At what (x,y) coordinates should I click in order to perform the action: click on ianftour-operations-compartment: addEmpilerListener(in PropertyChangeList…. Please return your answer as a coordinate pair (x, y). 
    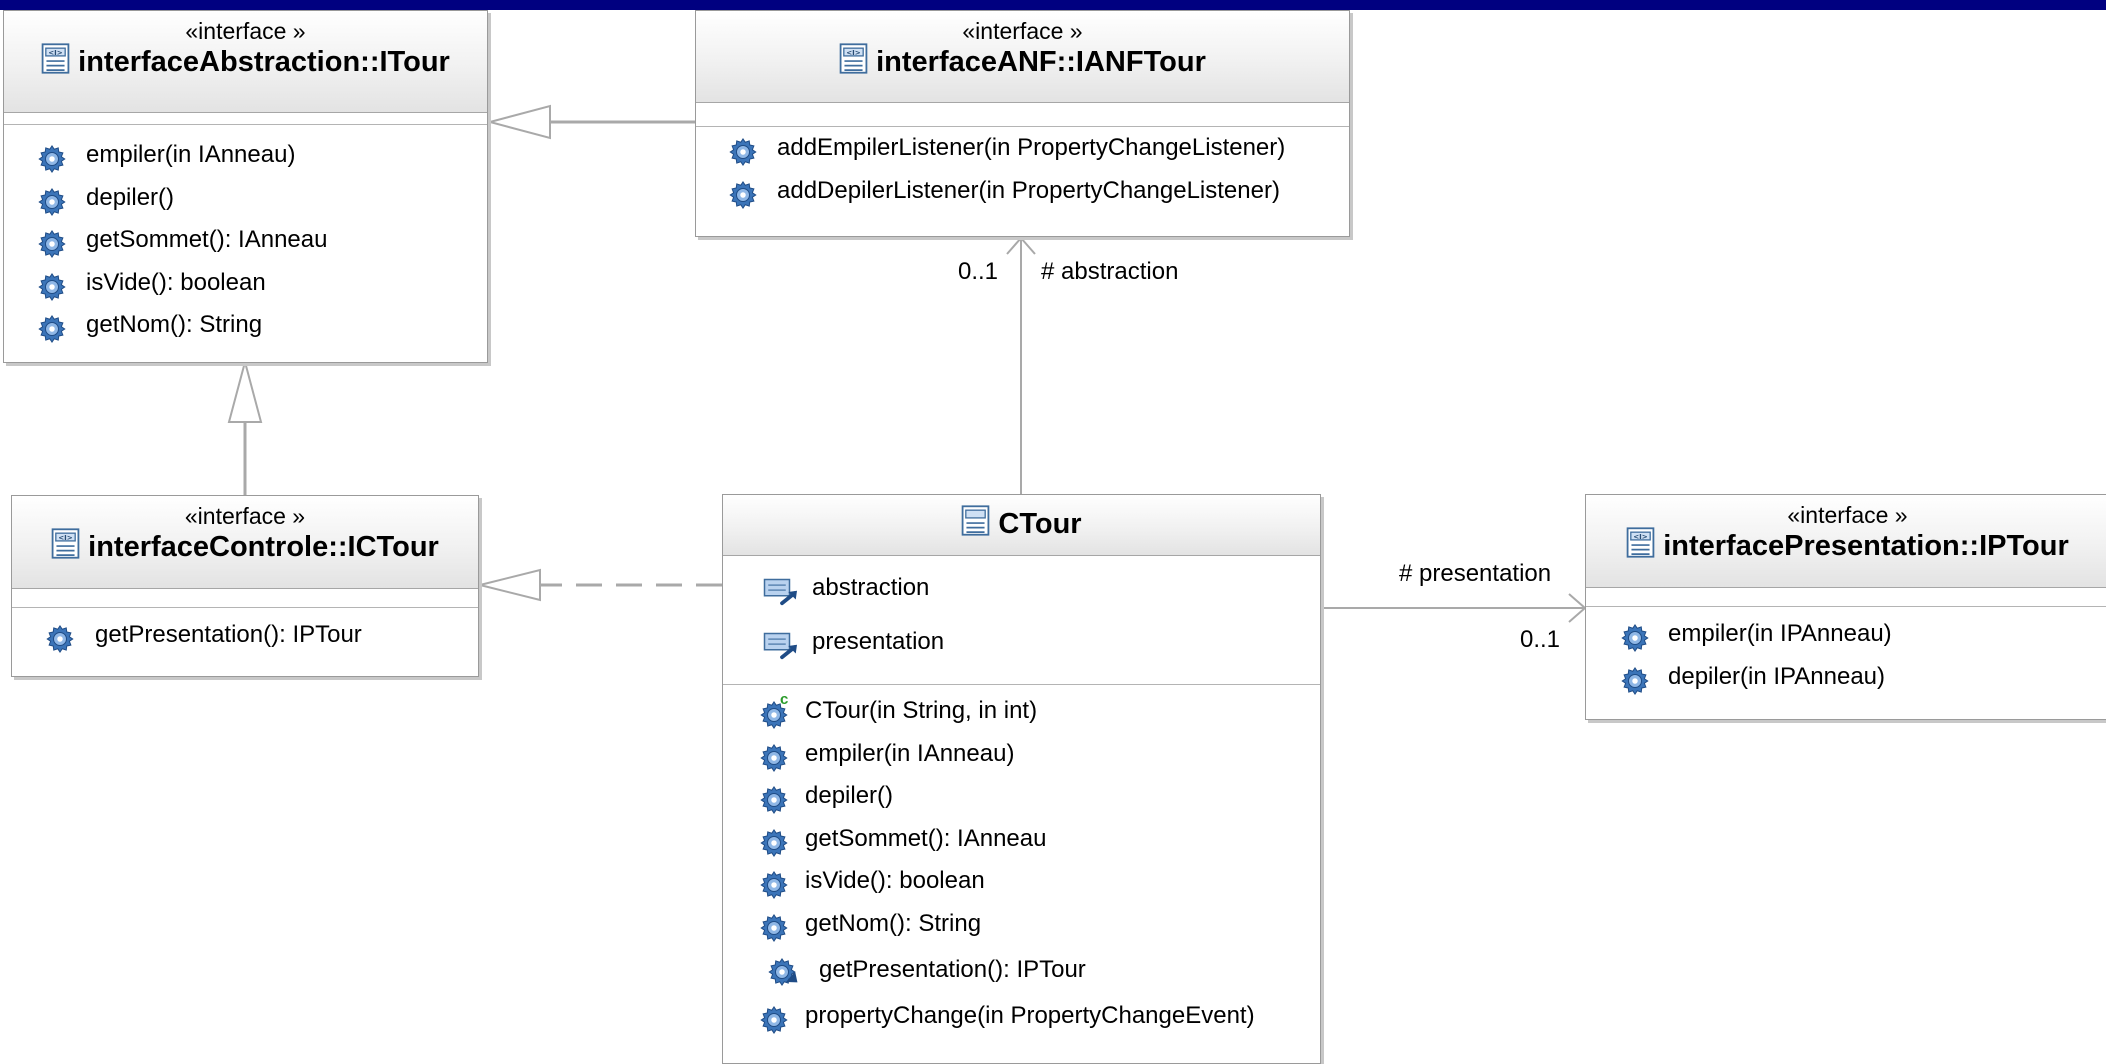
    Looking at the image, I should click on (1022, 169).